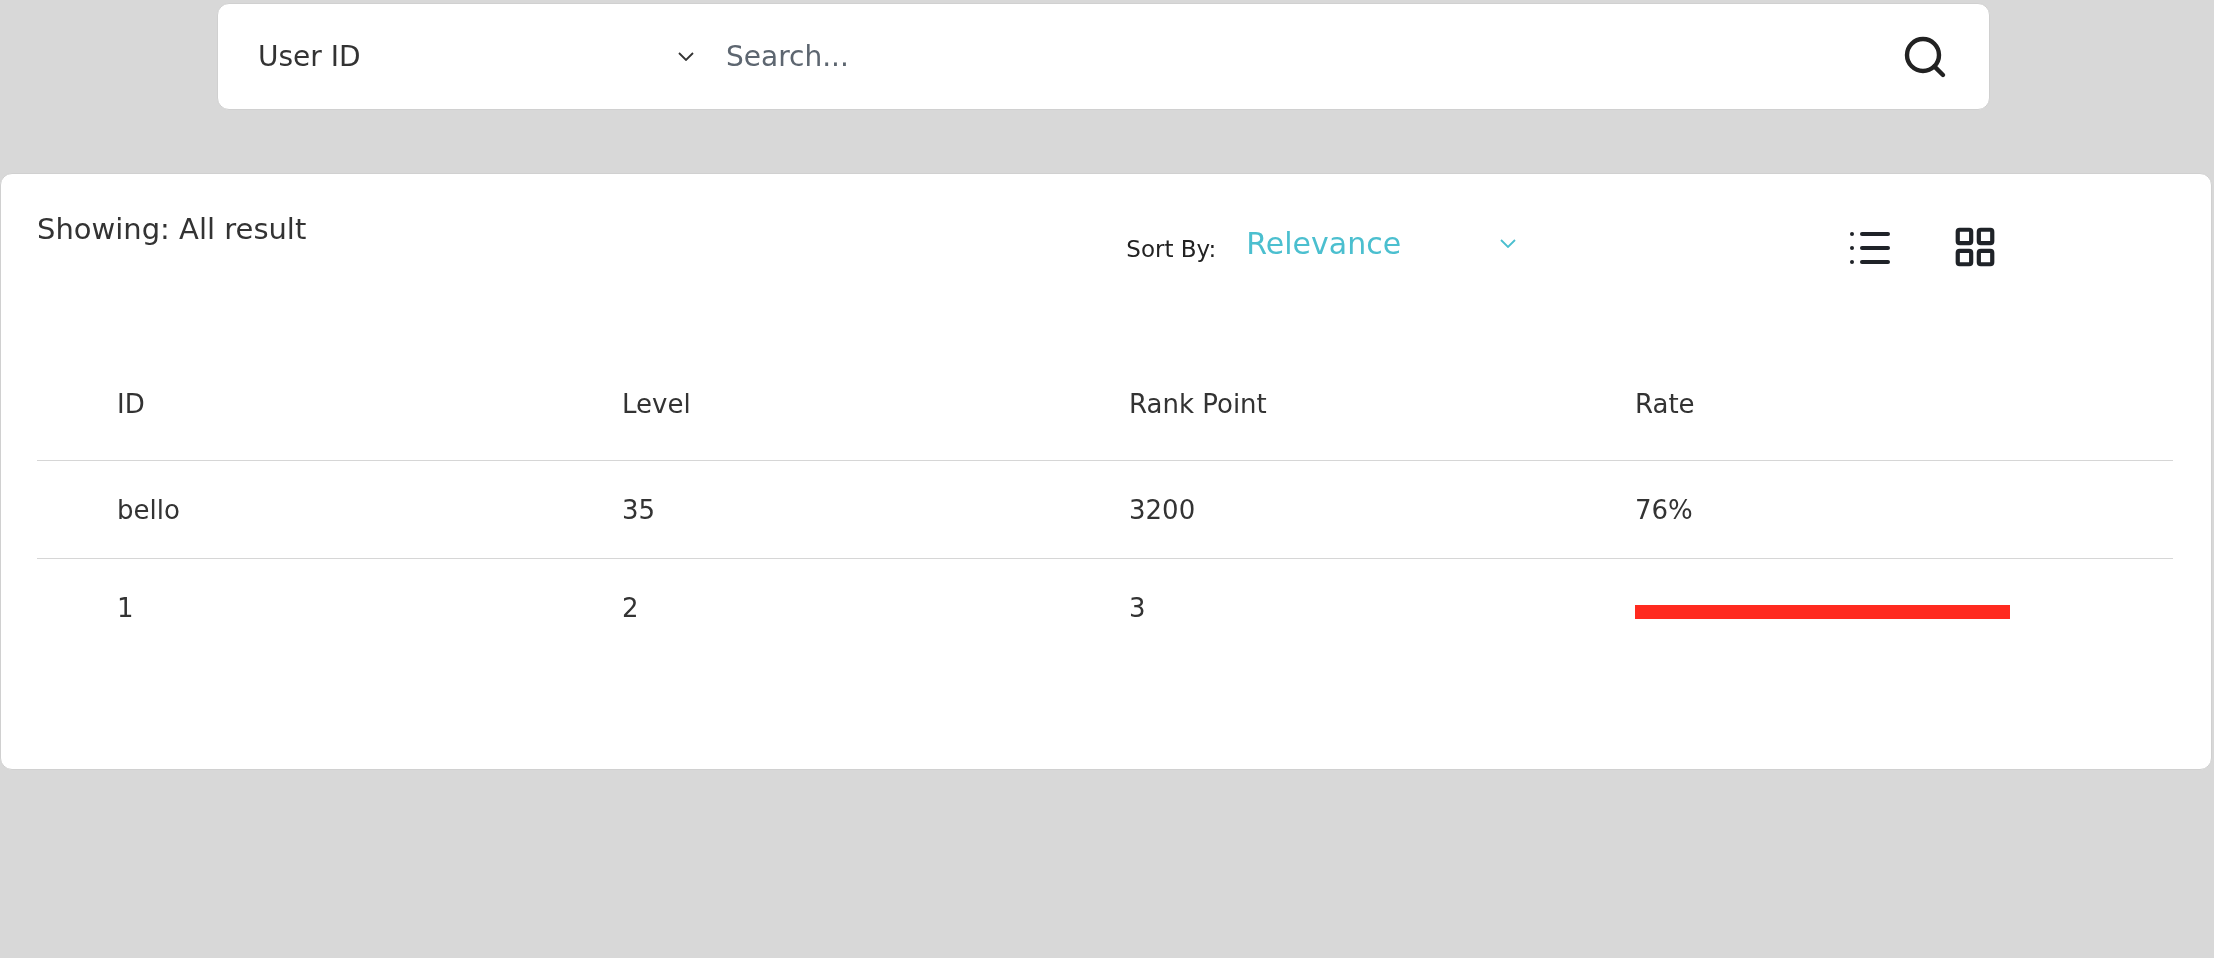  I want to click on table-cell: 2, so click(630, 607).